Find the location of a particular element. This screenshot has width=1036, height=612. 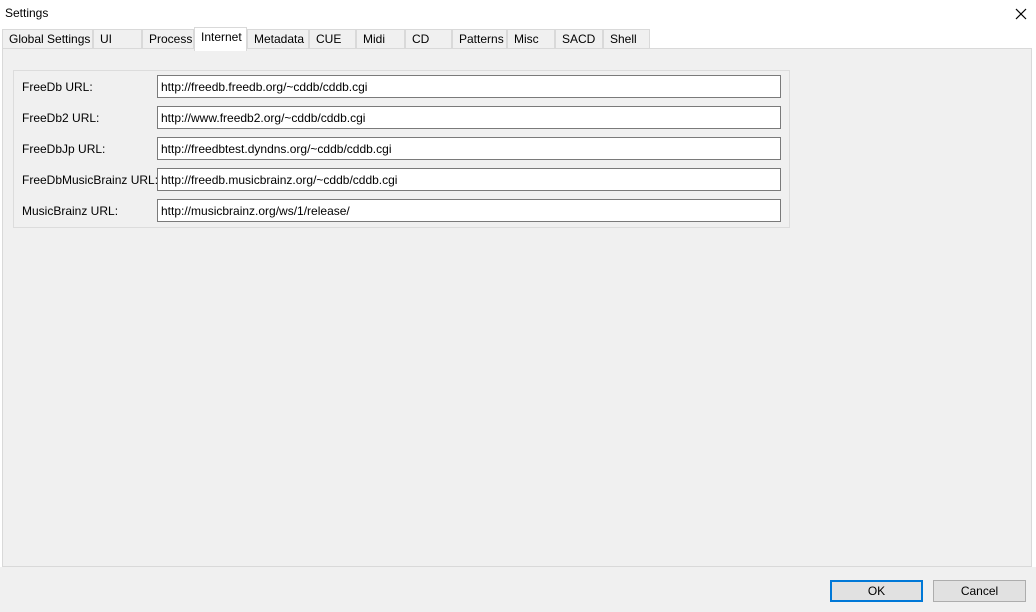

tab-patterns: Patterns is located at coordinates (479, 39).